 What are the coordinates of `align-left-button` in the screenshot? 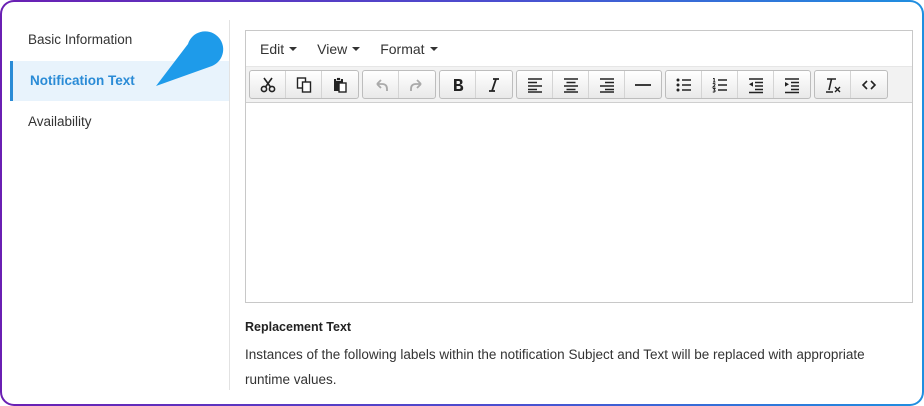 It's located at (535, 84).